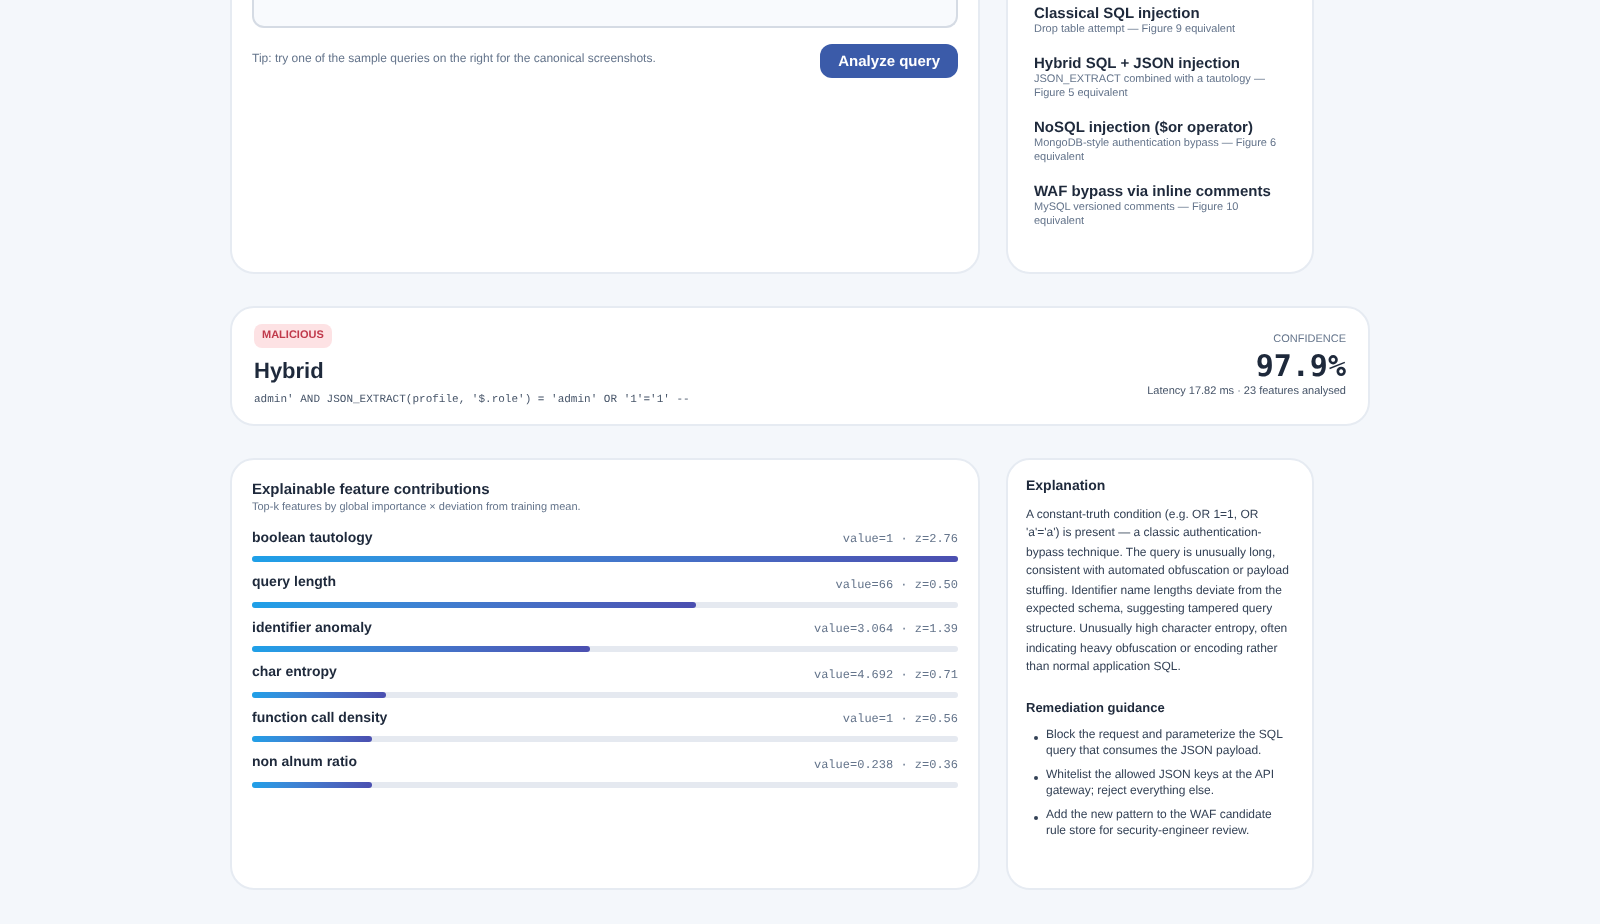 The width and height of the screenshot is (1600, 924). What do you see at coordinates (289, 372) in the screenshot?
I see `category-title: Hybrid` at bounding box center [289, 372].